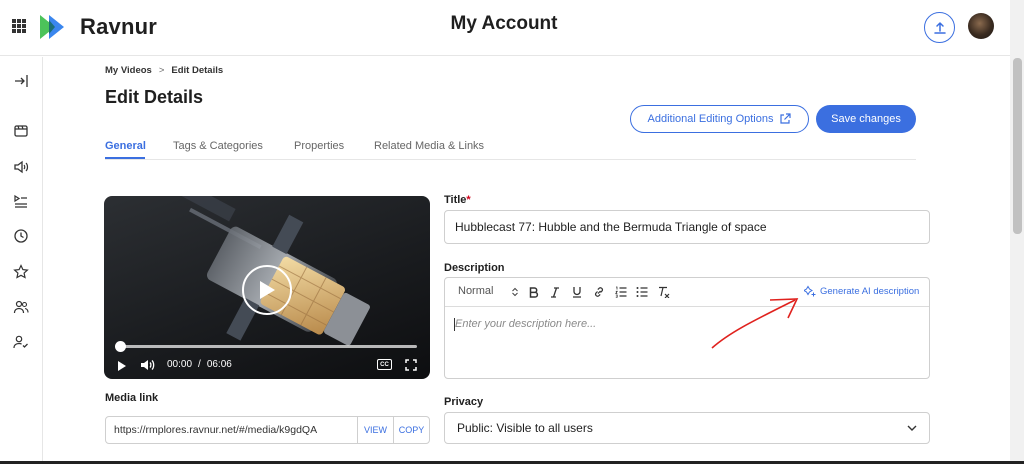  I want to click on media-link-view-button: VIEW, so click(375, 430).